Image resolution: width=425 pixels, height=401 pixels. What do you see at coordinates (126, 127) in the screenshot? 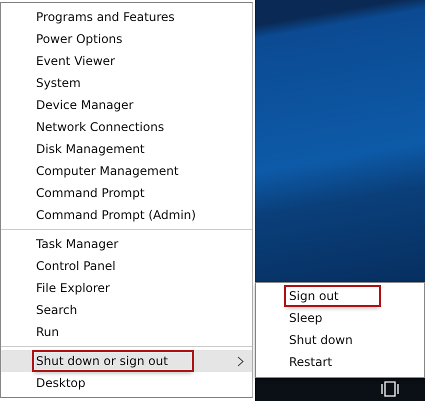
I see `menu-item: Network Connections` at bounding box center [126, 127].